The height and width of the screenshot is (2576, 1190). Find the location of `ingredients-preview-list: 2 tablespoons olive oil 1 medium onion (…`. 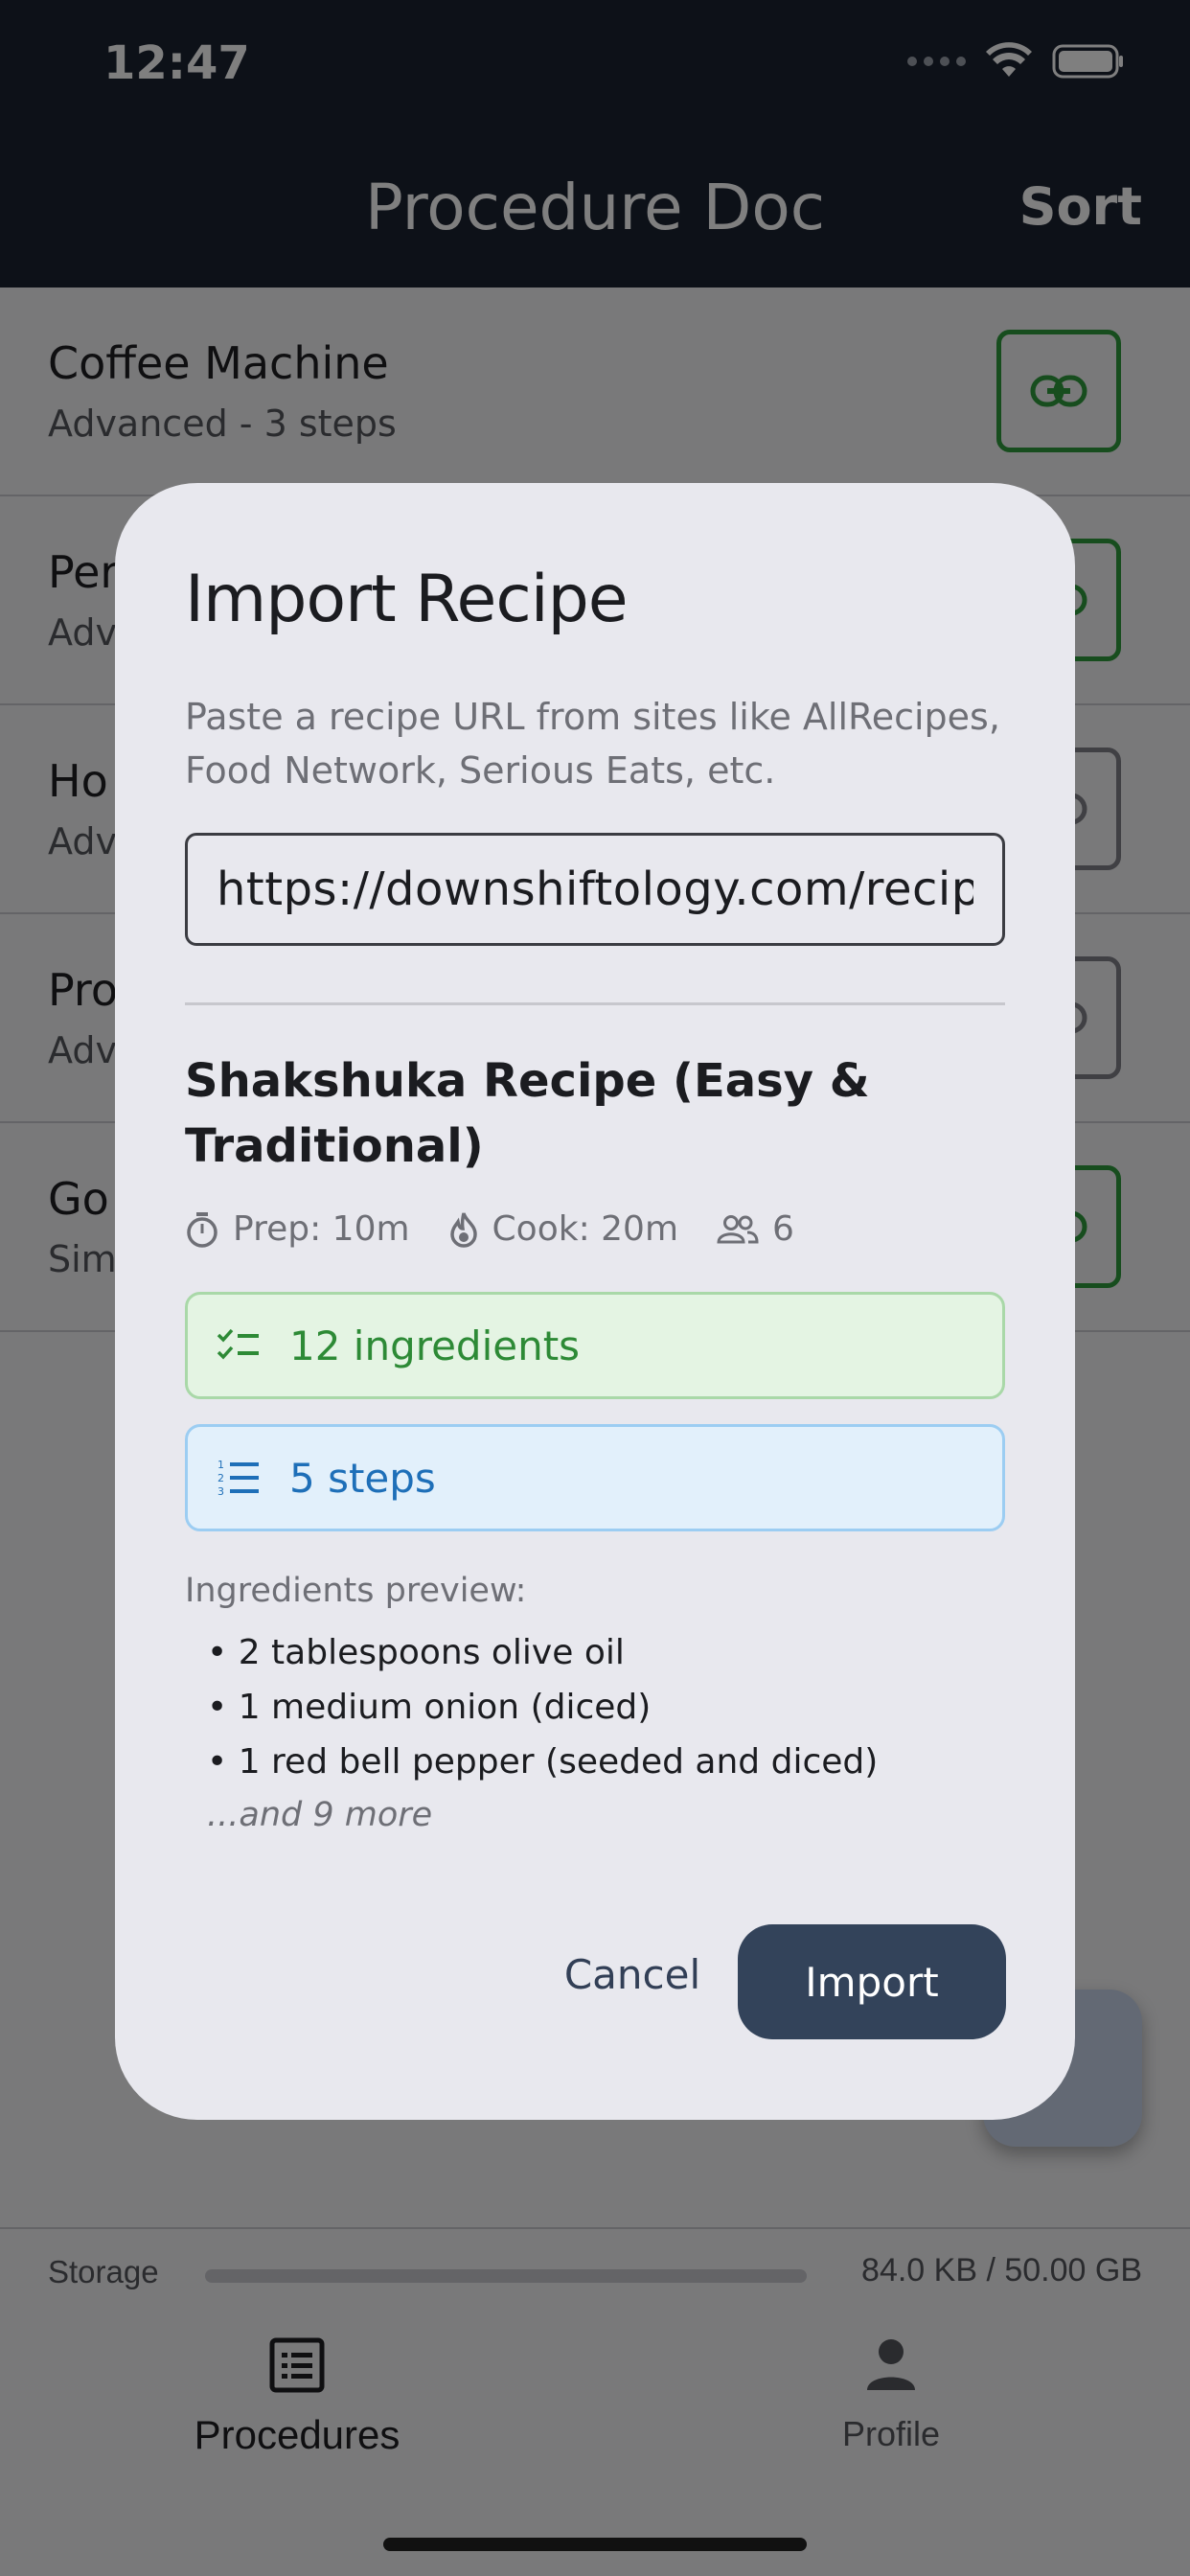

ingredients-preview-list: 2 tablespoons olive oil 1 medium onion (… is located at coordinates (543, 1707).